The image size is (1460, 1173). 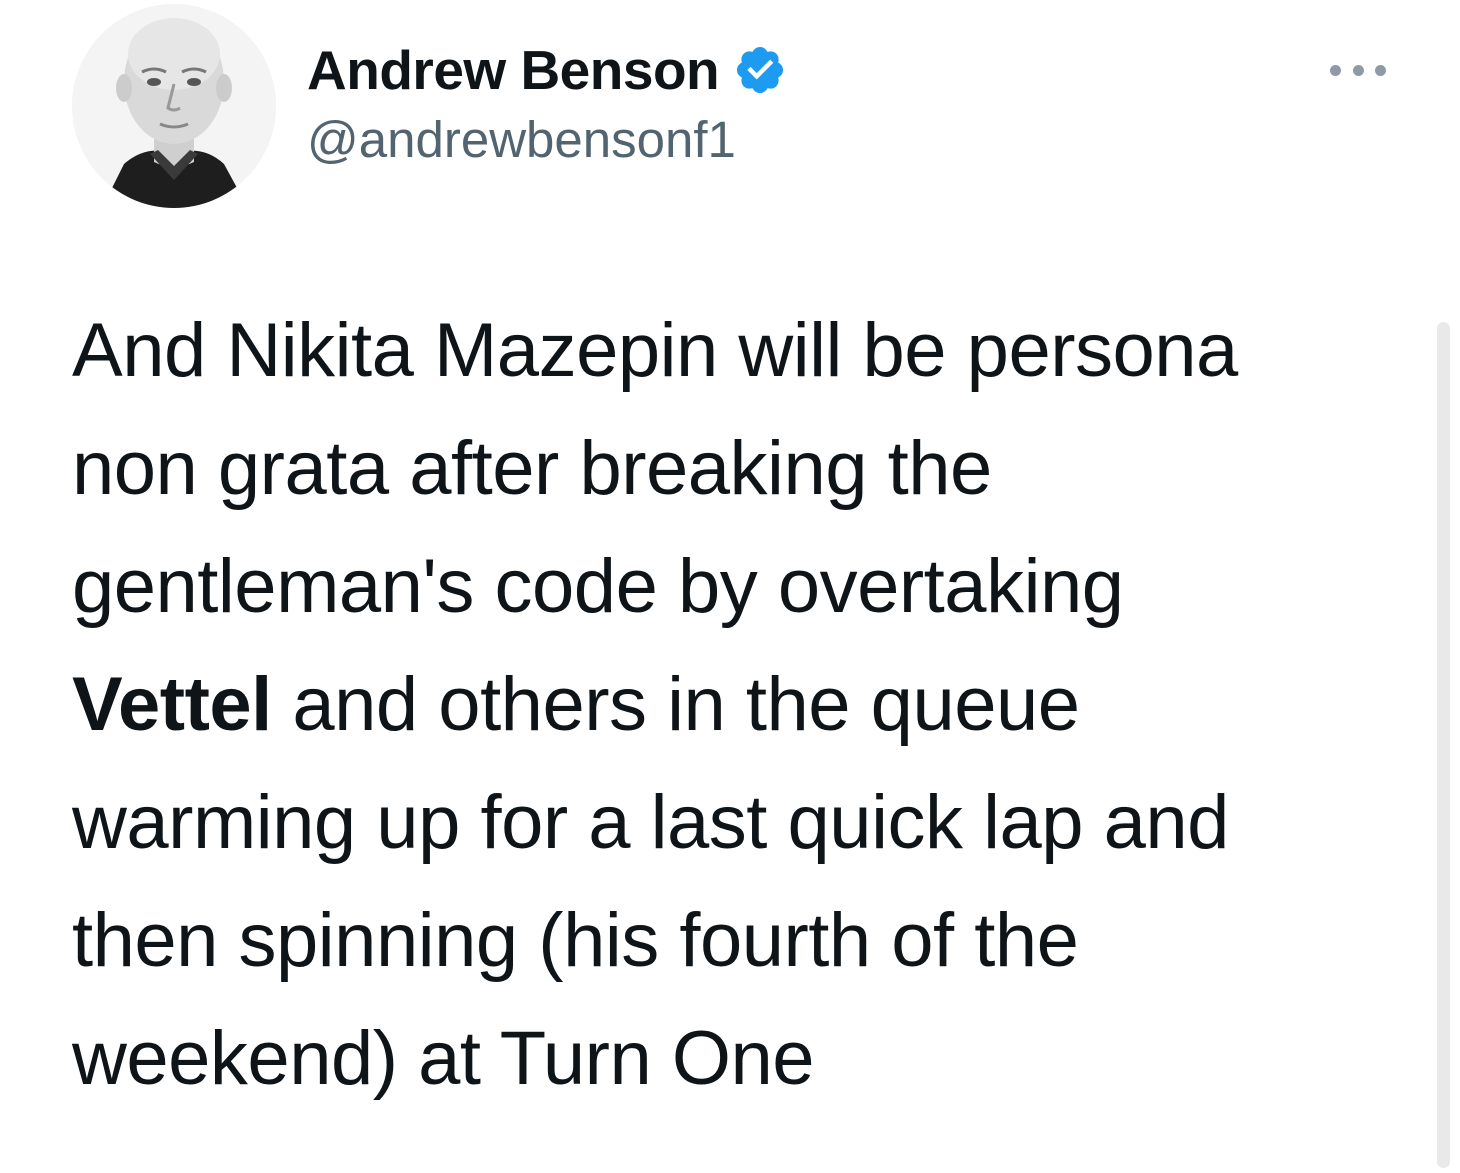 I want to click on tweet-line-rest: and others in the queue, so click(x=675, y=704).